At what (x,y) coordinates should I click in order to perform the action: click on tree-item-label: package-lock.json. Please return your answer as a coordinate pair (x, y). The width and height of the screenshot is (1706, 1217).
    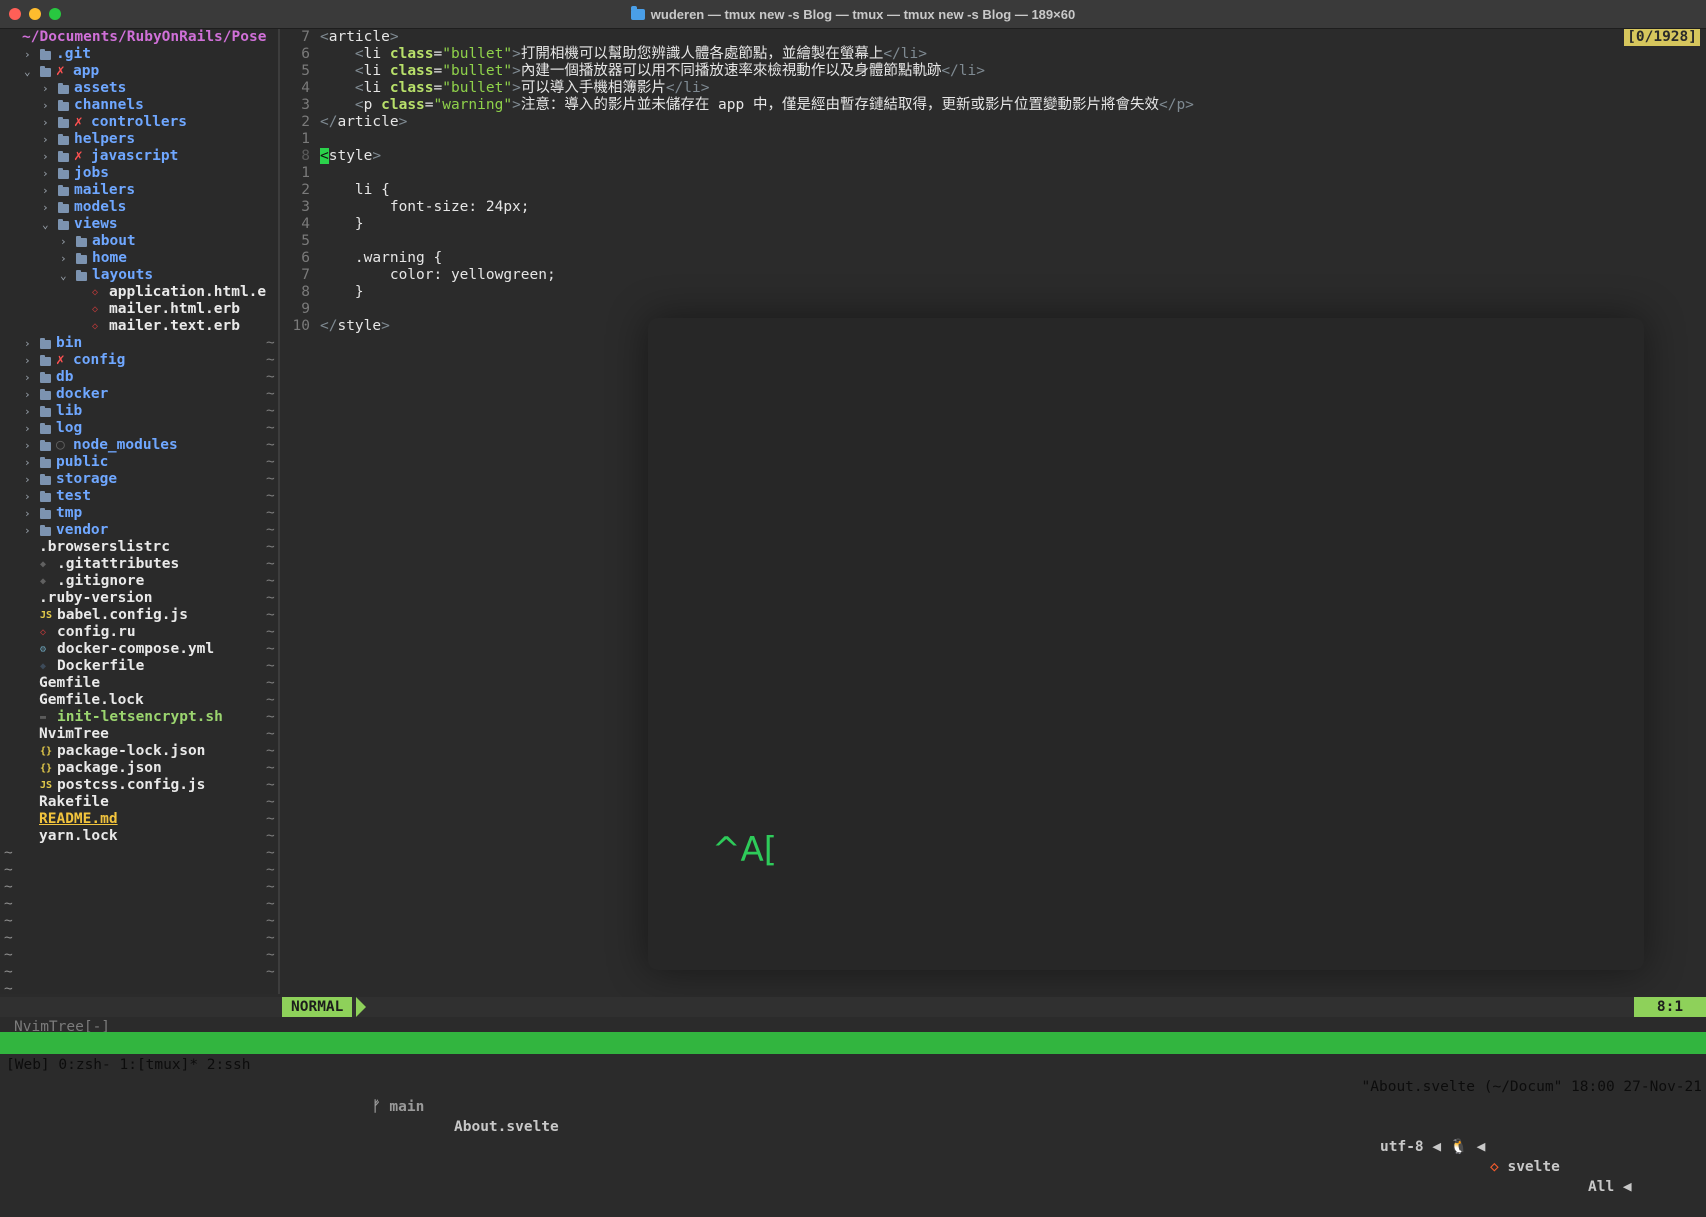
    Looking at the image, I should click on (131, 751).